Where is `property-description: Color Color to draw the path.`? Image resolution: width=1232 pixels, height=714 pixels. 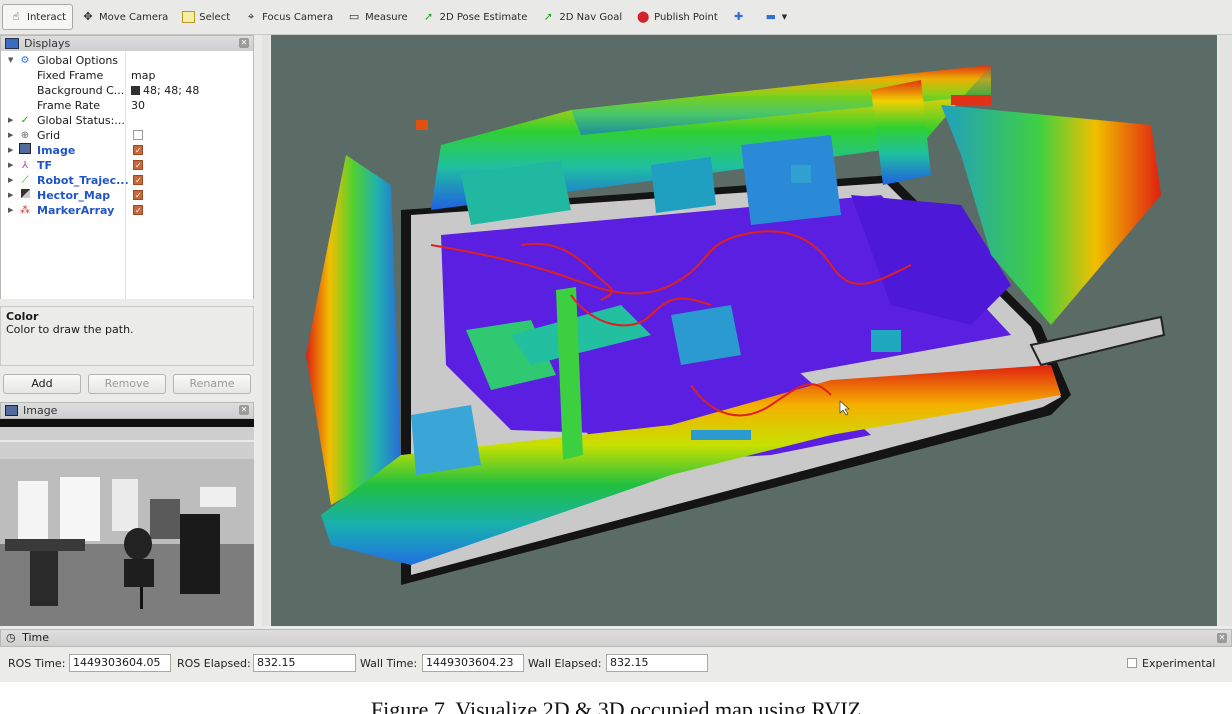 property-description: Color Color to draw the path. is located at coordinates (127, 336).